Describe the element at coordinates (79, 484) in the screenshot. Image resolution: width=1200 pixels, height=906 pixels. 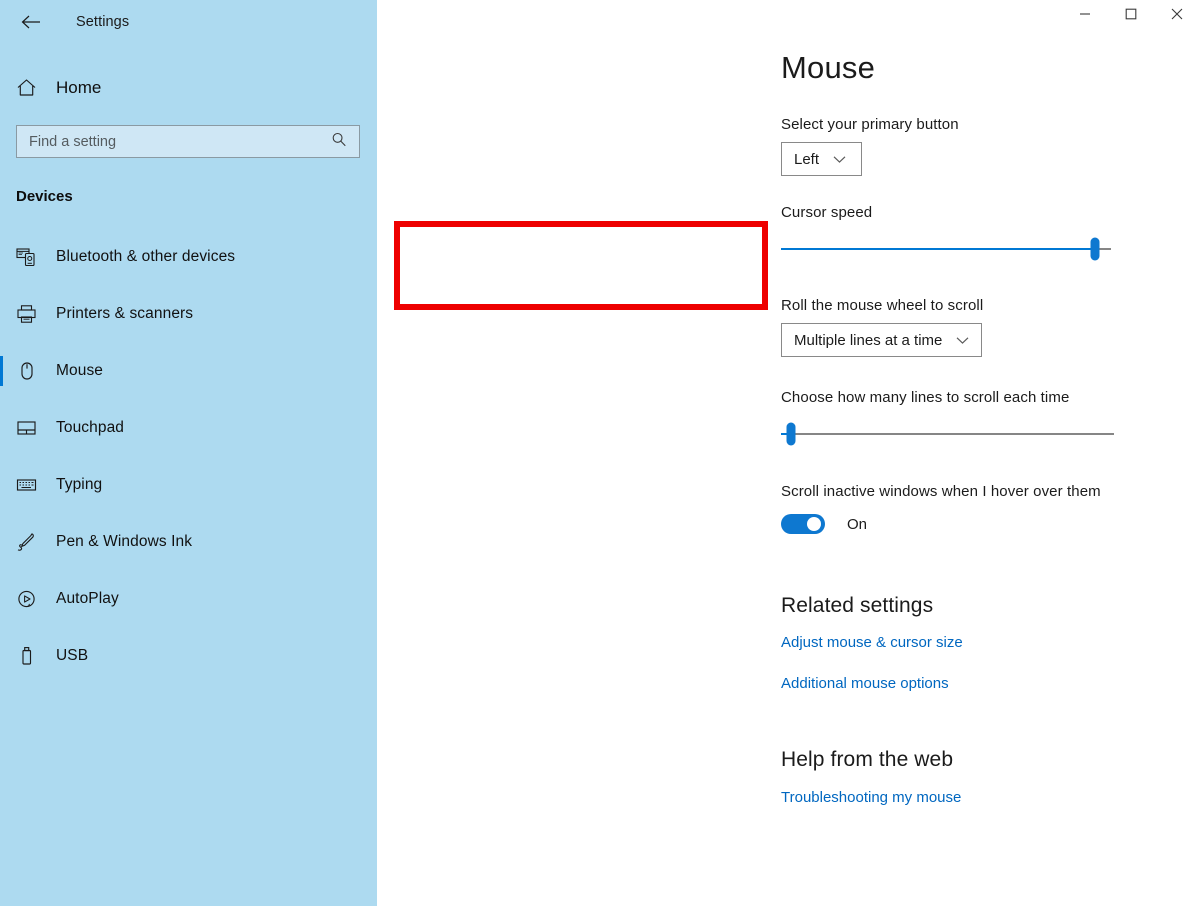
I see `sidebar-item-label: Typing` at that location.